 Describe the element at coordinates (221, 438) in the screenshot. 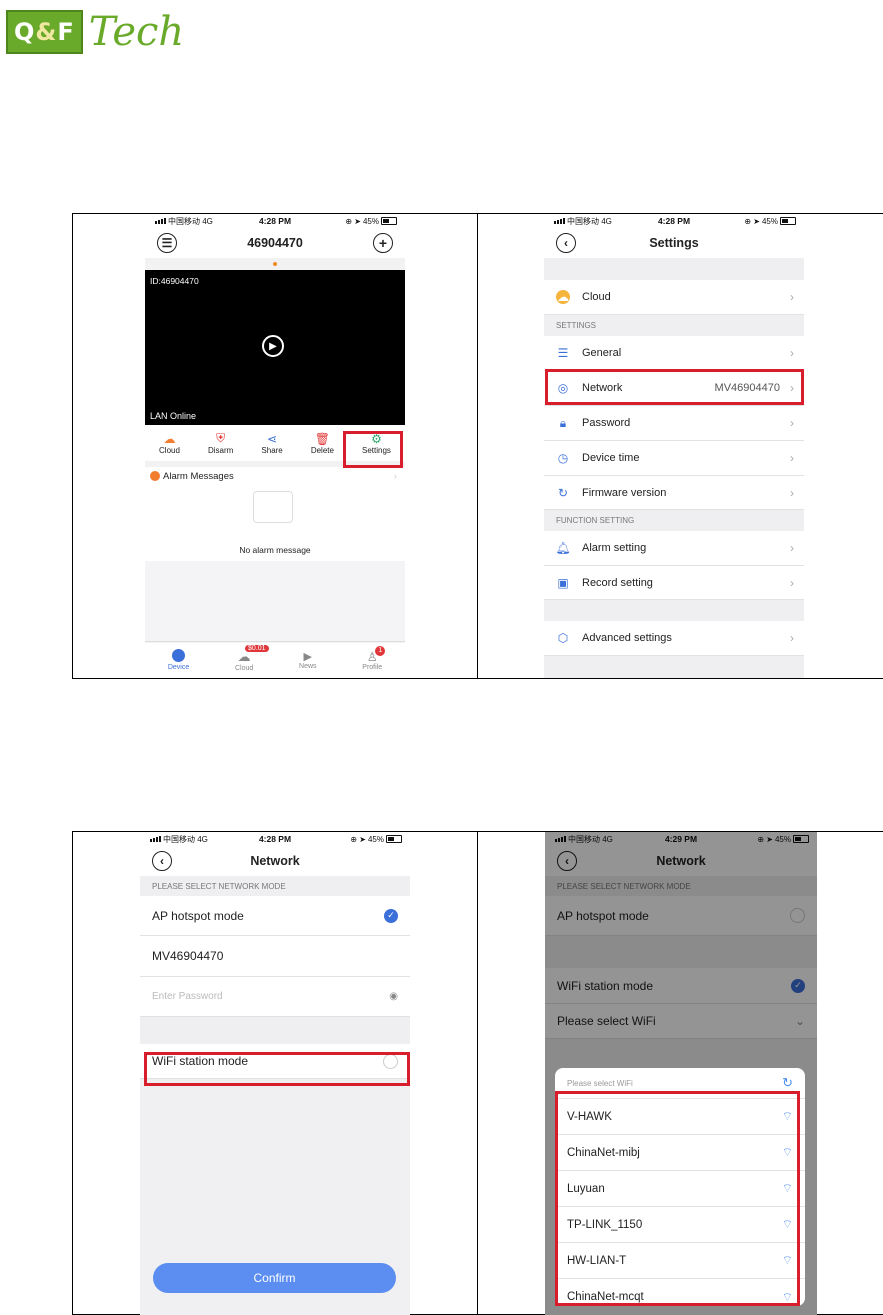

I see `shield-x-icon: ⛨` at that location.